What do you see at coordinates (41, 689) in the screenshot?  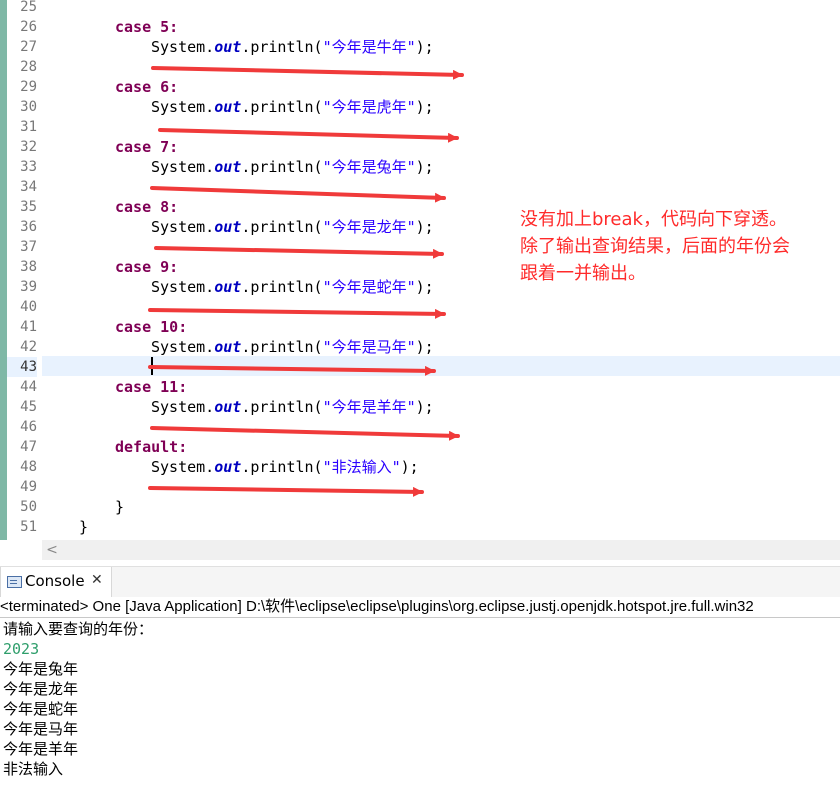 I see `console-output-line: 今年是龙年` at bounding box center [41, 689].